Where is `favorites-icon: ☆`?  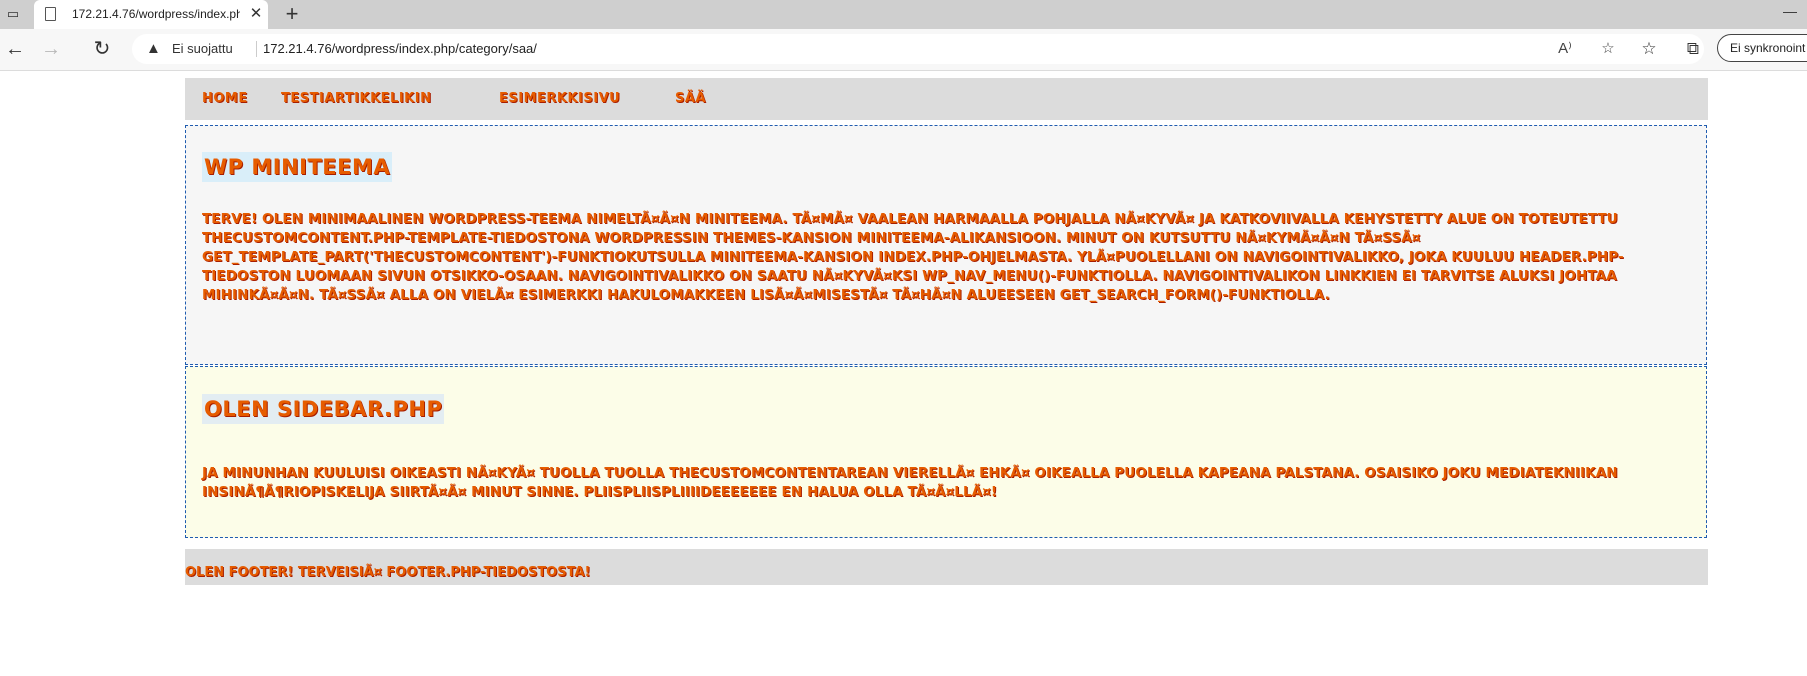 favorites-icon: ☆ is located at coordinates (1649, 49).